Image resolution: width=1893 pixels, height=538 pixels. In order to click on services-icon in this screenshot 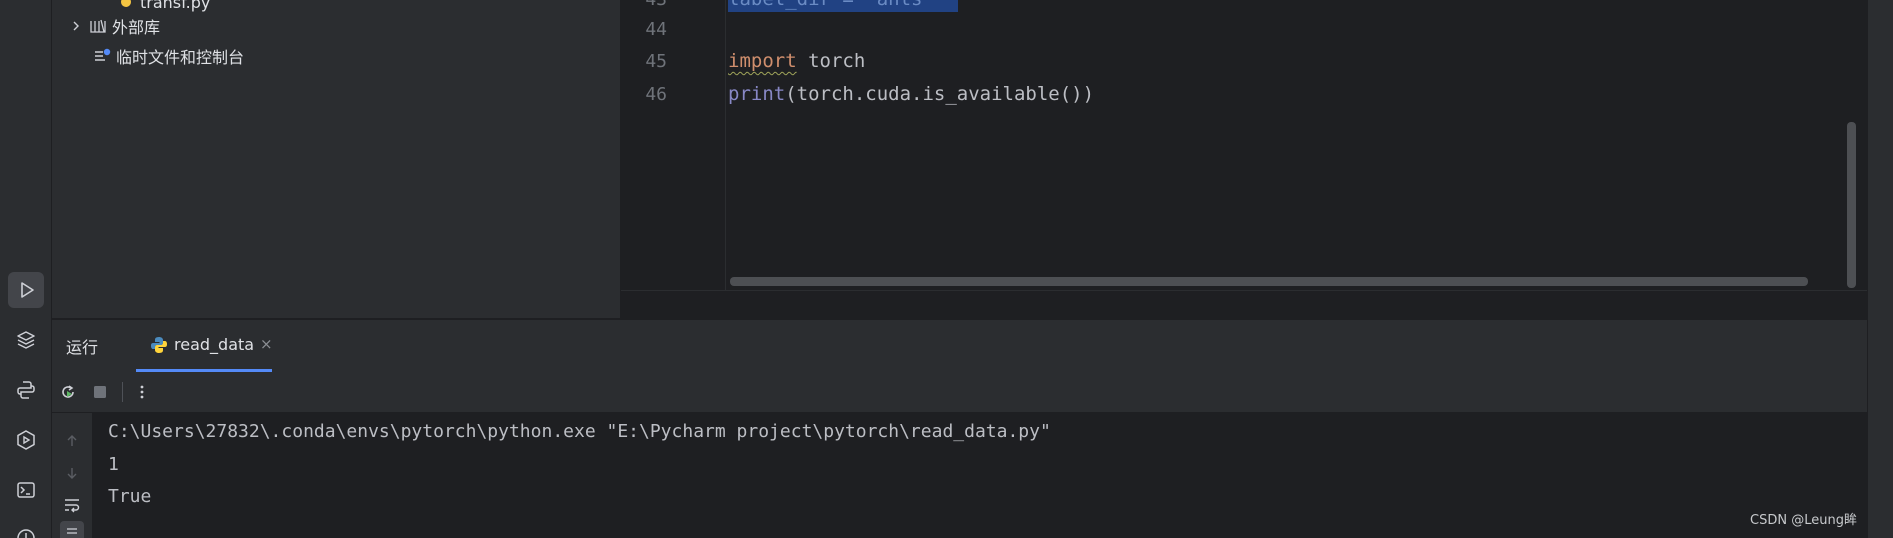, I will do `click(26, 440)`.